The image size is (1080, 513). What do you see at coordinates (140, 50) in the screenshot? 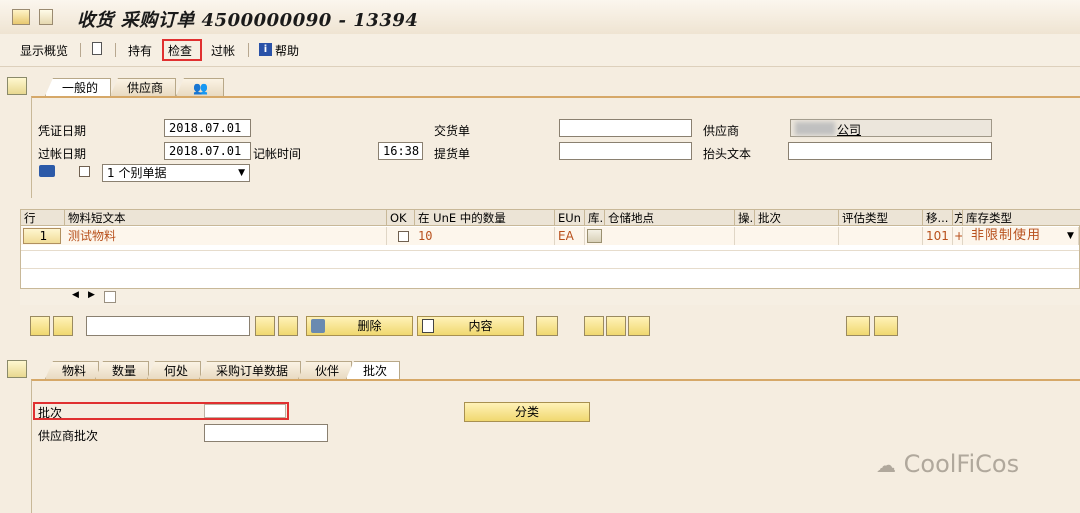
I see `hold-button: 持有` at bounding box center [140, 50].